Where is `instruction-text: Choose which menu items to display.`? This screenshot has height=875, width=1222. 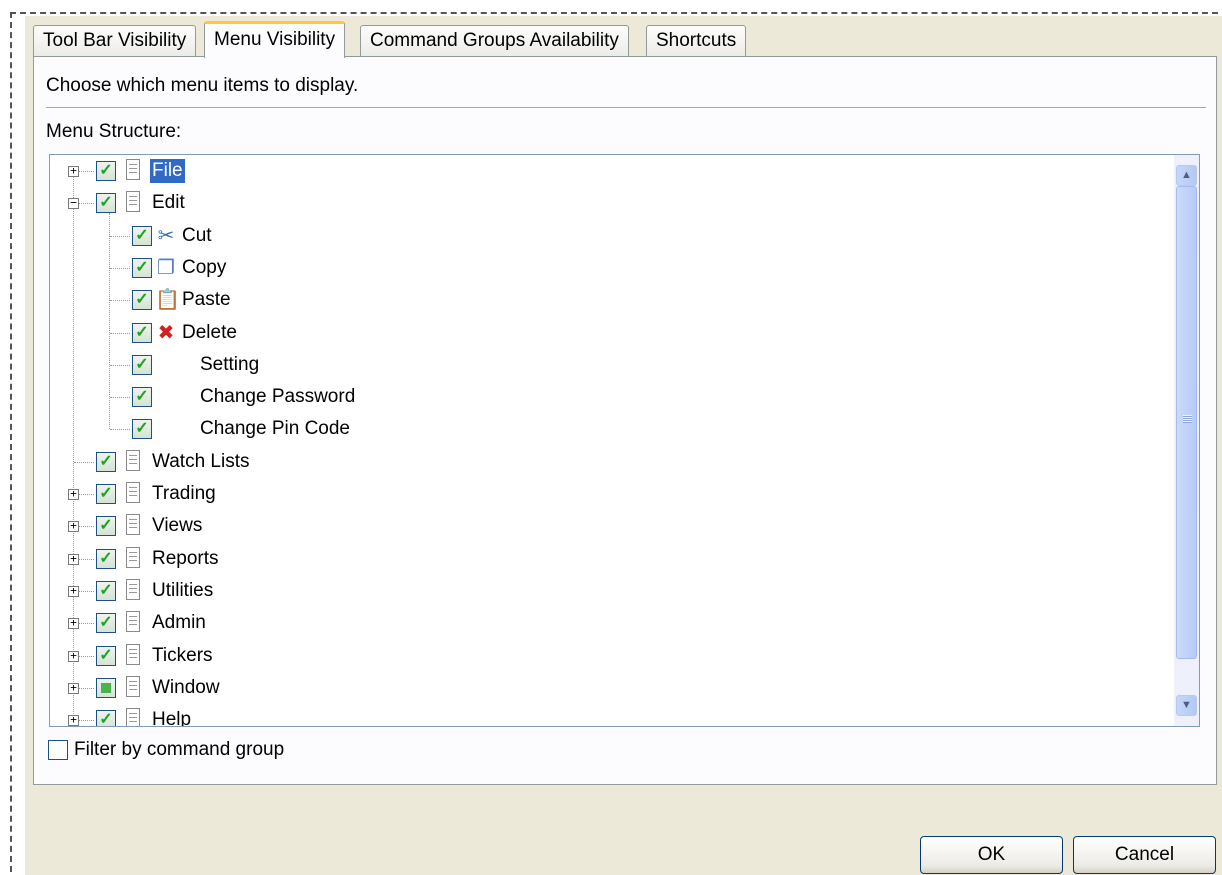 instruction-text: Choose which menu items to display. is located at coordinates (202, 85).